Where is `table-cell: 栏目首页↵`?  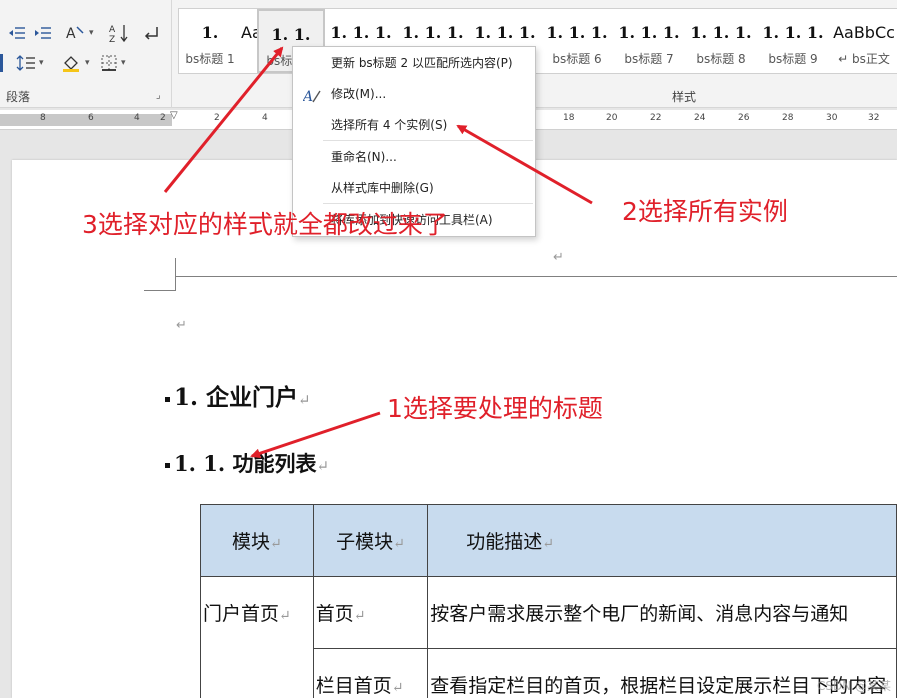
table-cell: 栏目首页↵ is located at coordinates (370, 673).